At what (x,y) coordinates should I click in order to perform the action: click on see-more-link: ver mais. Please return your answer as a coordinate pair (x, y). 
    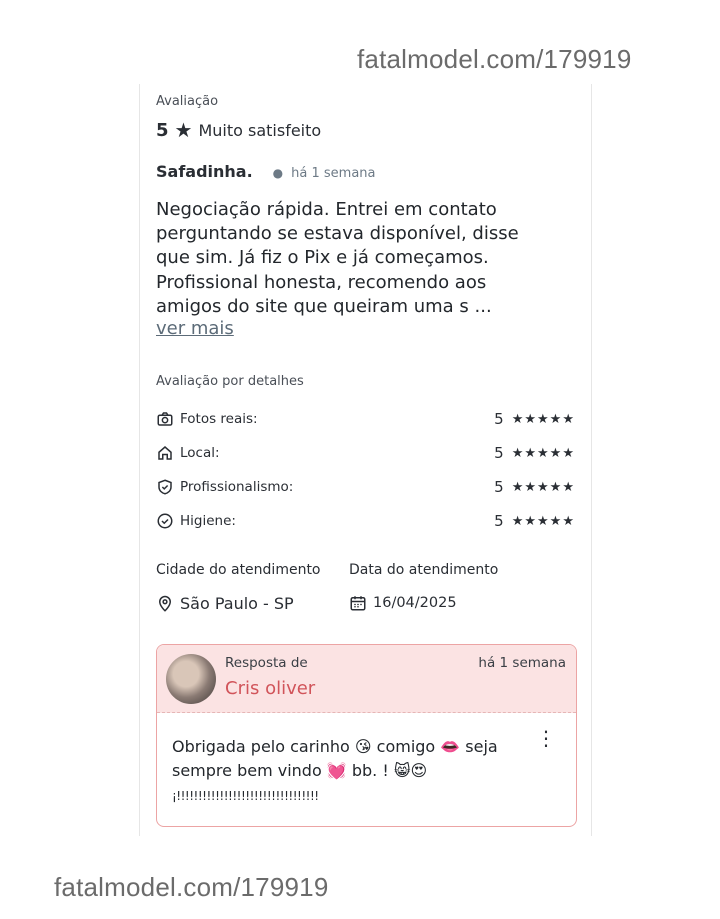
    Looking at the image, I should click on (365, 328).